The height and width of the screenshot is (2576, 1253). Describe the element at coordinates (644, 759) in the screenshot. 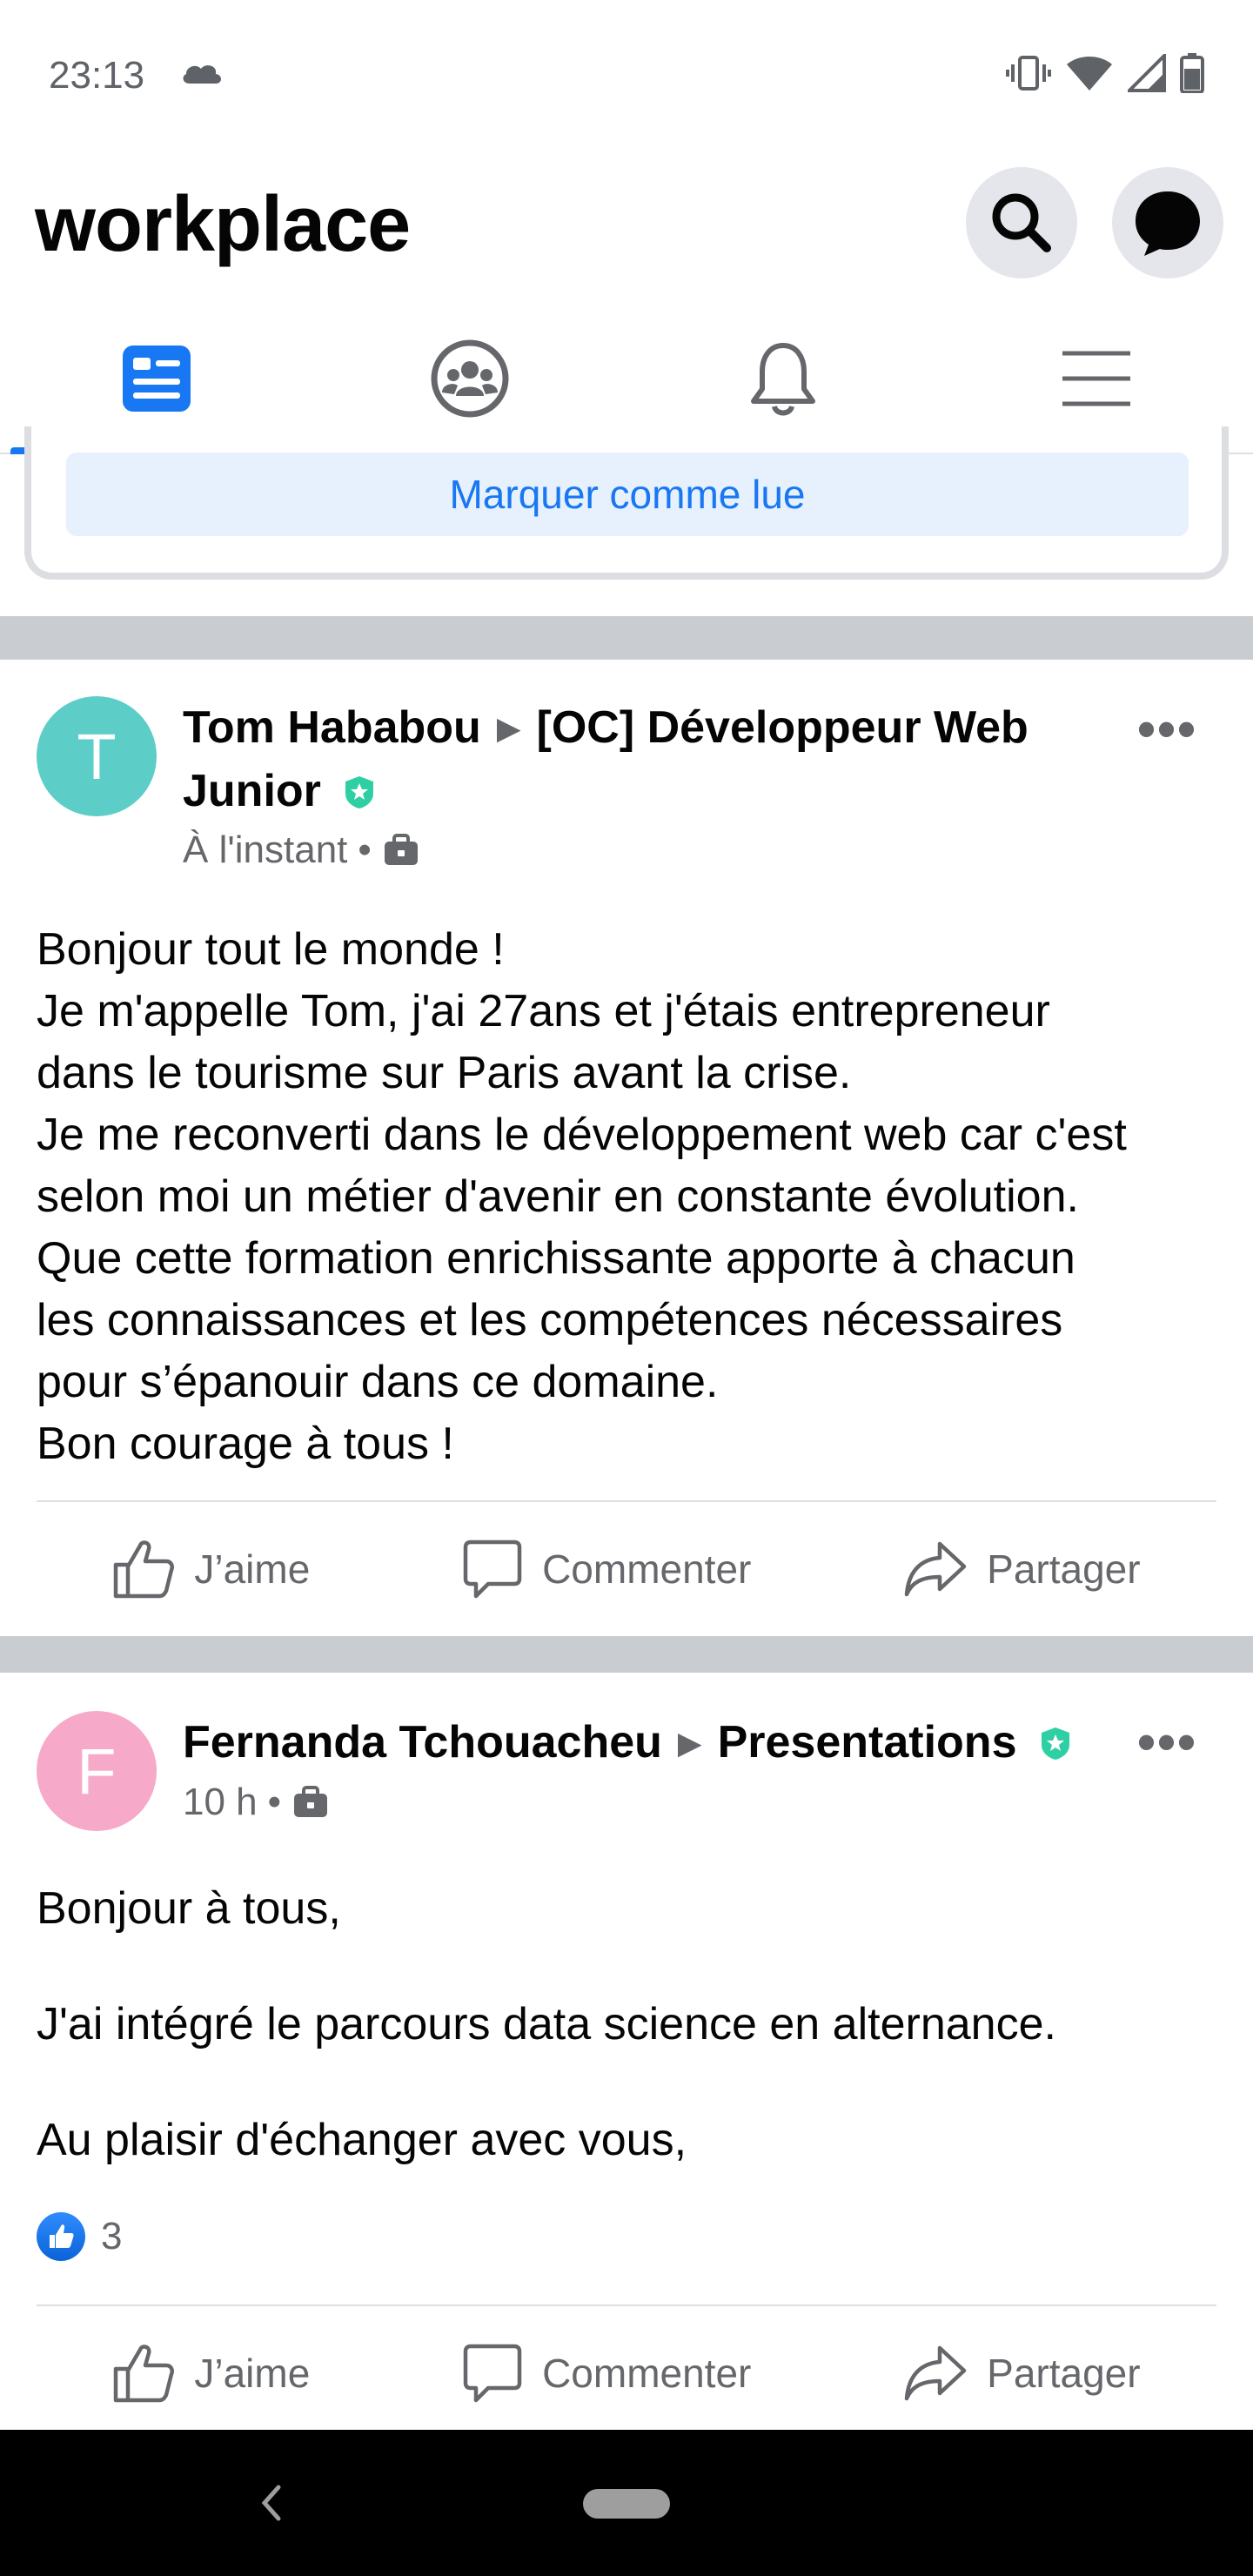

I see `post-header-title: Tom Hababou ▶ [OC] Développeur Web Junior` at that location.